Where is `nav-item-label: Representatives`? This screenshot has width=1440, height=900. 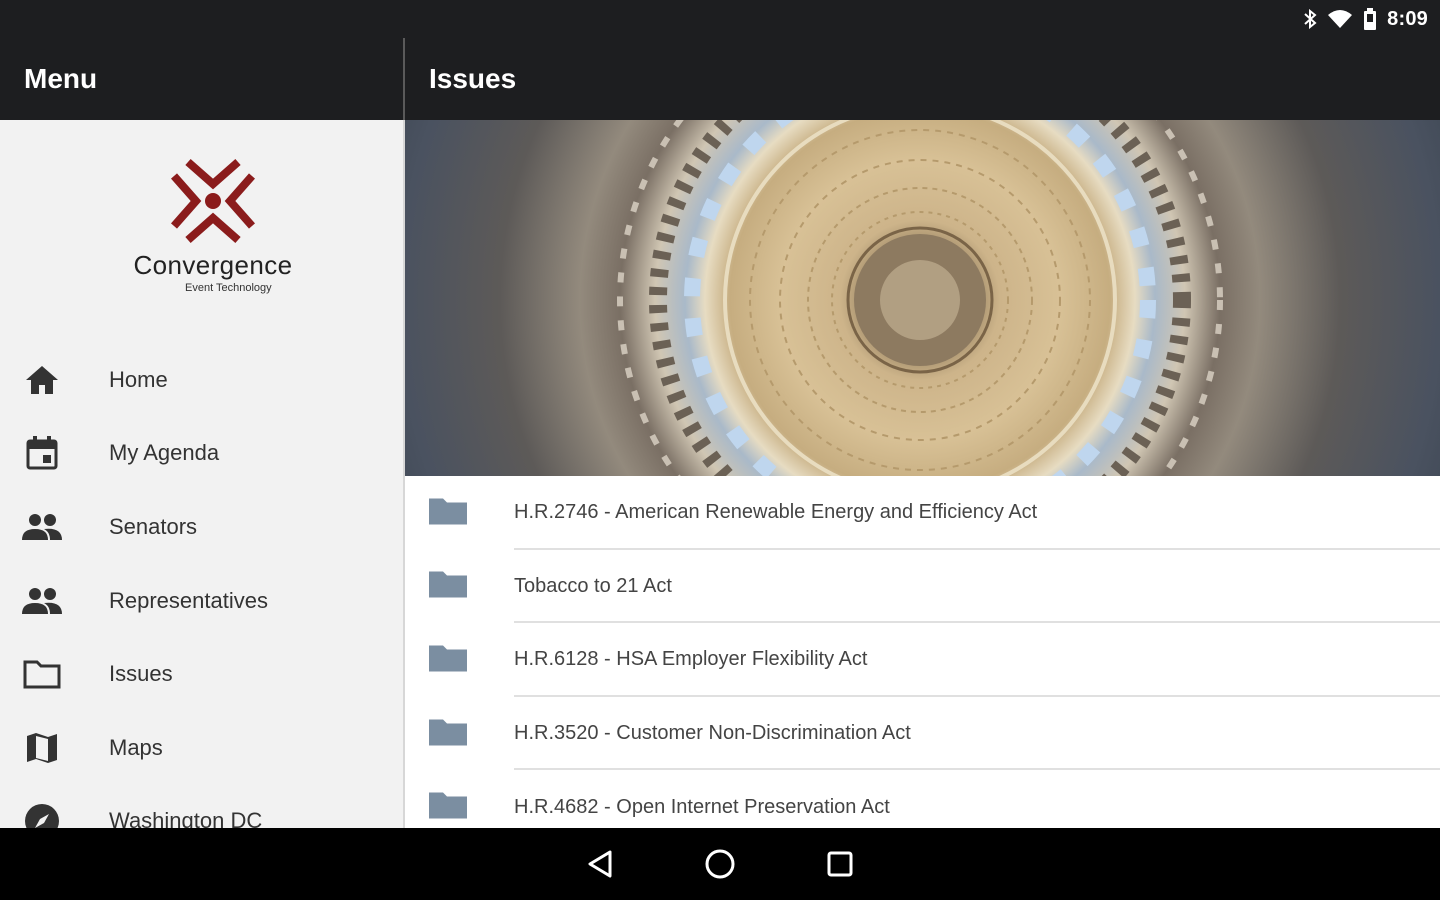 nav-item-label: Representatives is located at coordinates (188, 600).